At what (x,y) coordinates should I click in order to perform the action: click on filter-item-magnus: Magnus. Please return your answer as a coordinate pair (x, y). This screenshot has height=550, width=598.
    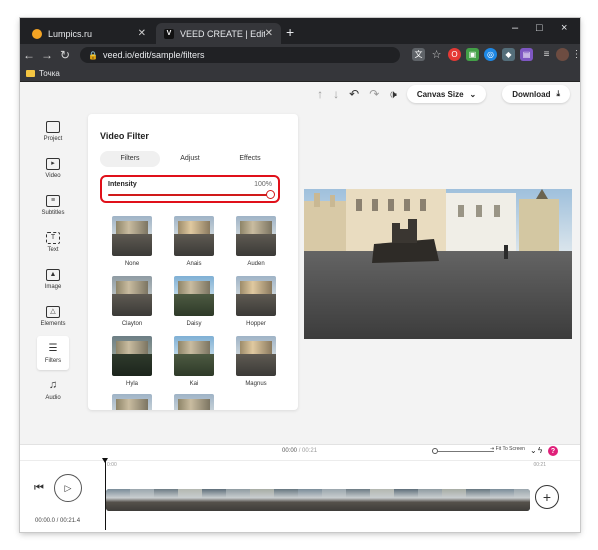
    Looking at the image, I should click on (256, 361).